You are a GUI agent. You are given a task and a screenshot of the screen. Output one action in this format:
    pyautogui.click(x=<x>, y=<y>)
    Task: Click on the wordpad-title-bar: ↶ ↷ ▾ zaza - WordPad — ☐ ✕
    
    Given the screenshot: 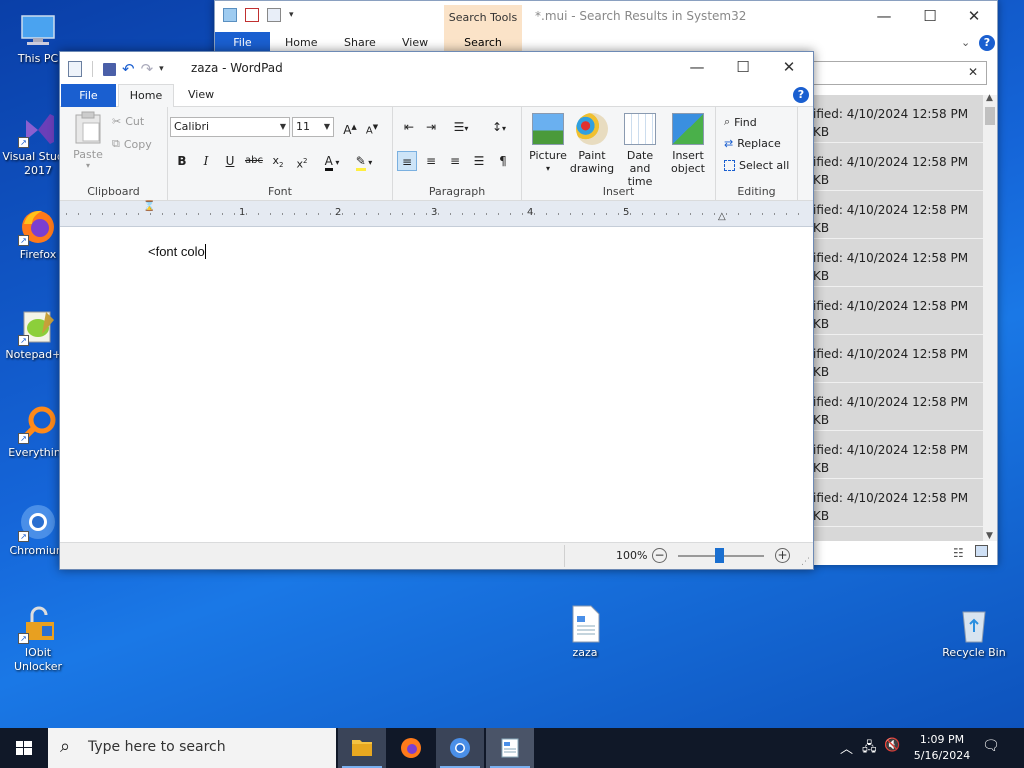 What is the action you would take?
    pyautogui.click(x=436, y=68)
    